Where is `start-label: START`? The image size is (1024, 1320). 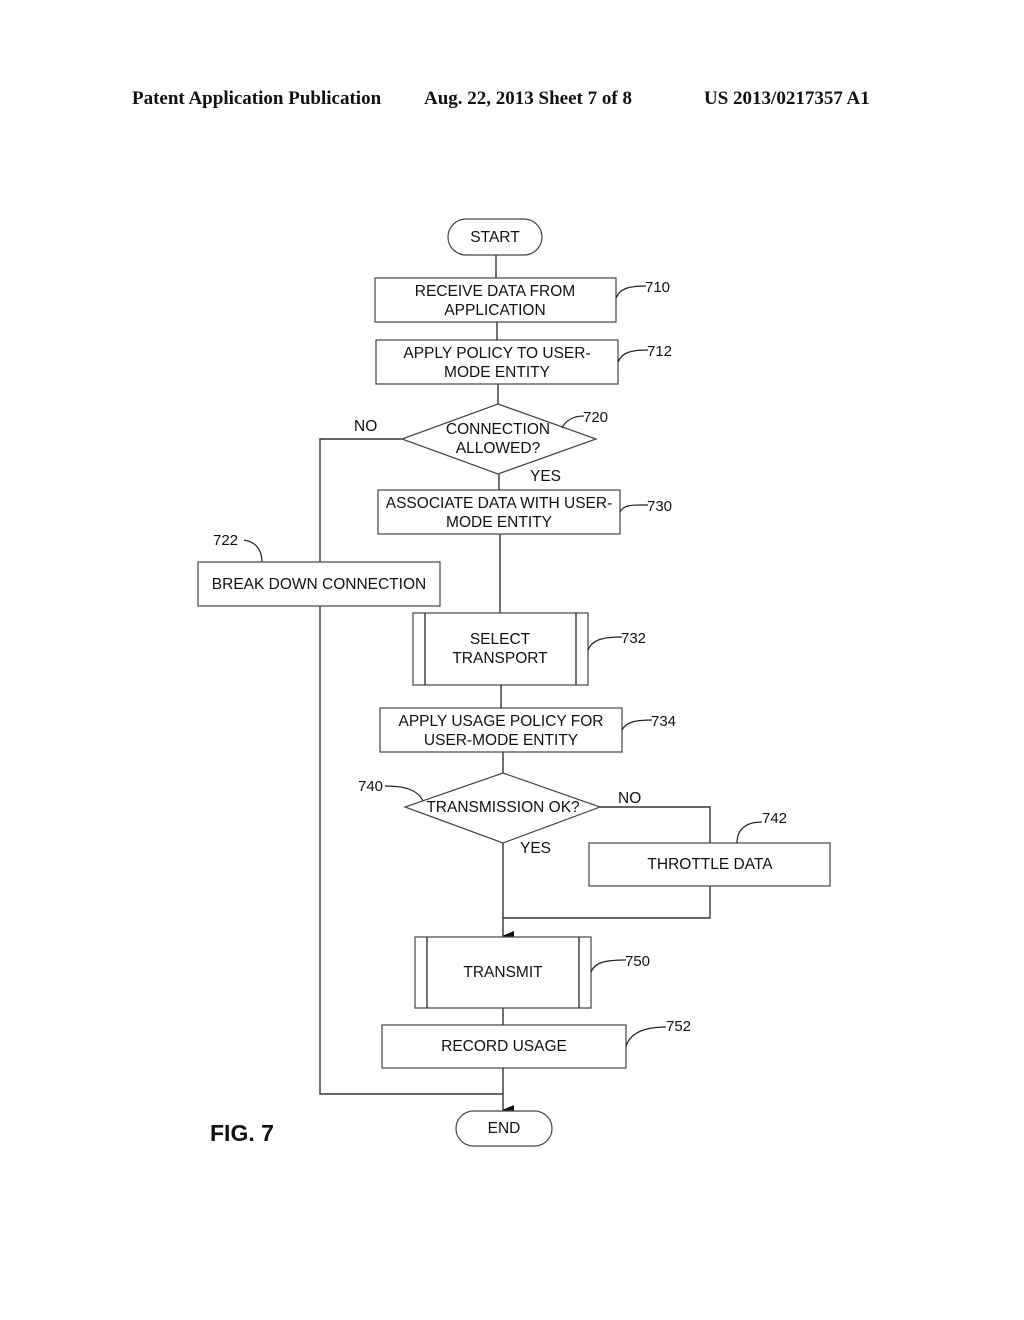 start-label: START is located at coordinates (495, 237).